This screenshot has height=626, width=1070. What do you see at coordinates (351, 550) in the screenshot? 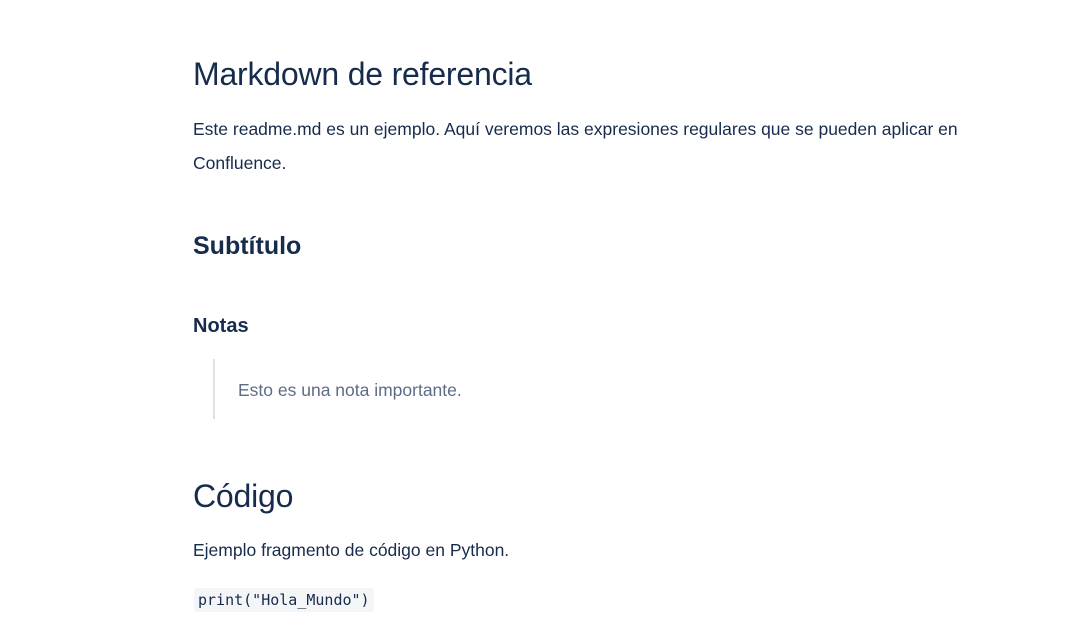
I see `code-description: Ejemplo fragmento de código en Python.` at bounding box center [351, 550].